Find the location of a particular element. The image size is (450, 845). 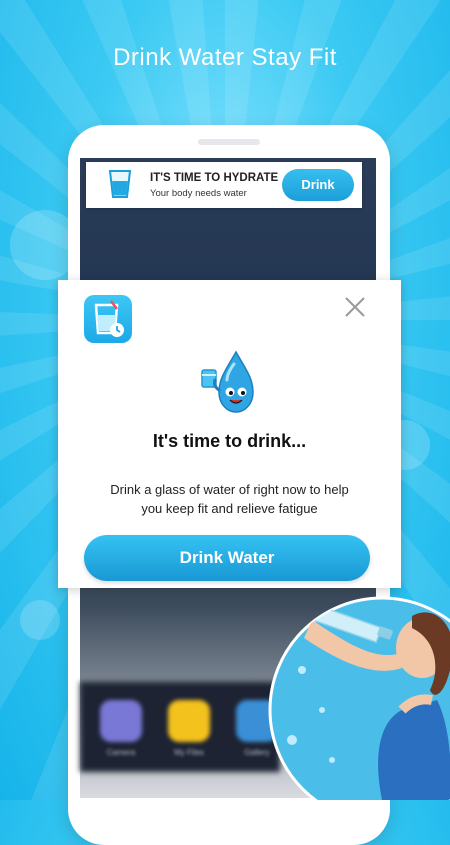

phone-speaker is located at coordinates (229, 142).